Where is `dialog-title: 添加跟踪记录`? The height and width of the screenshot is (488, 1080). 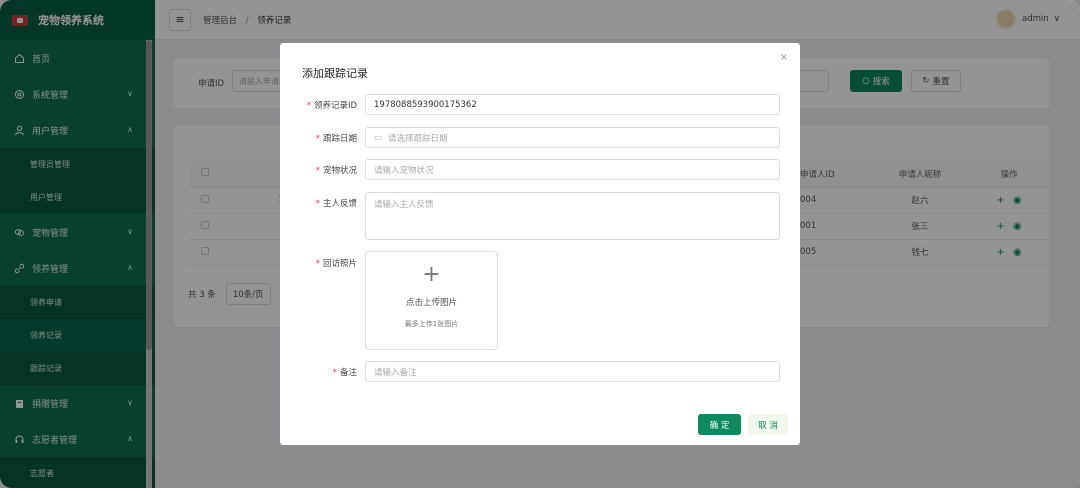
dialog-title: 添加跟踪记录 is located at coordinates (335, 73).